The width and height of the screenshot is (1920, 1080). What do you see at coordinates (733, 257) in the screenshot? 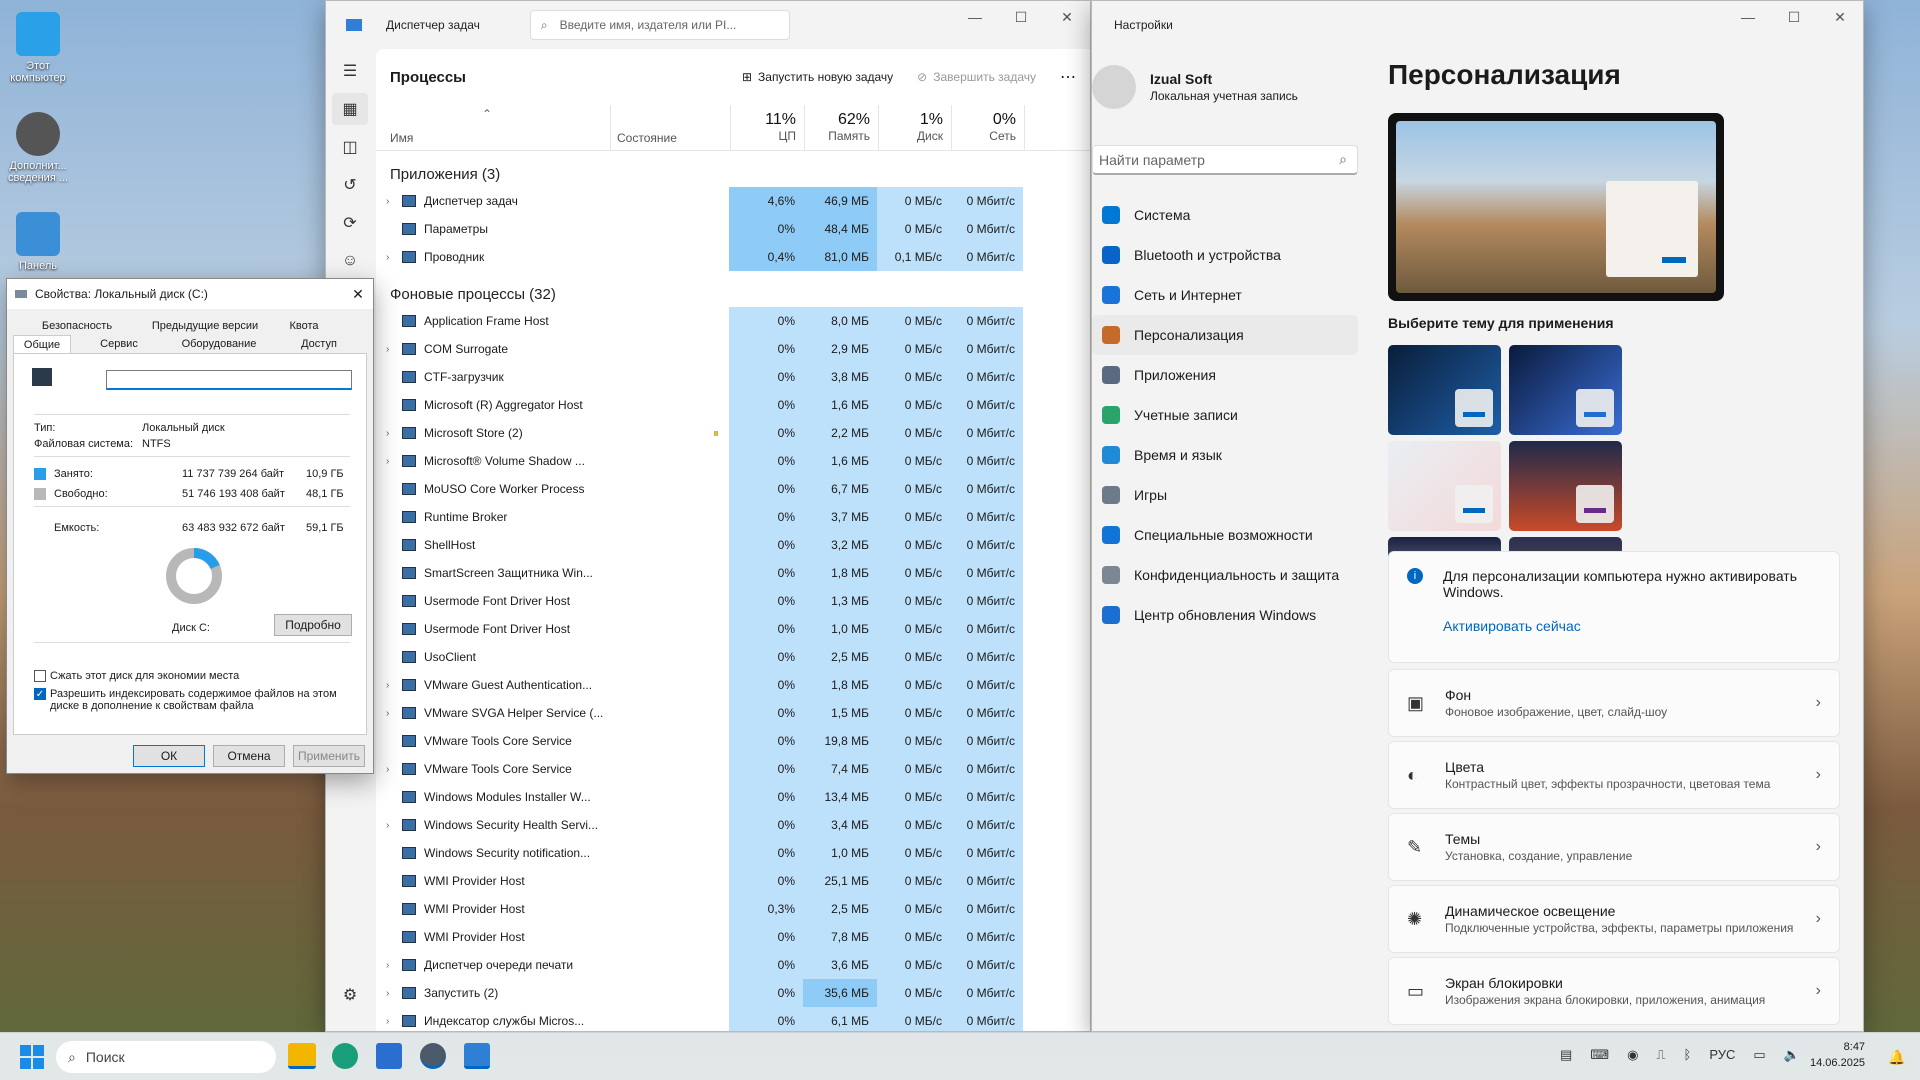
I see `process-row: › Проводник 0,4% 81,0 МБ 0,1 МБ/с 0 Мбит/с` at bounding box center [733, 257].